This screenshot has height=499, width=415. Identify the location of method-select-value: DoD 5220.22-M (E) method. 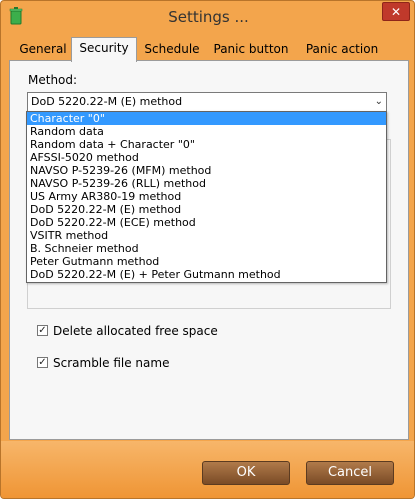
(107, 101).